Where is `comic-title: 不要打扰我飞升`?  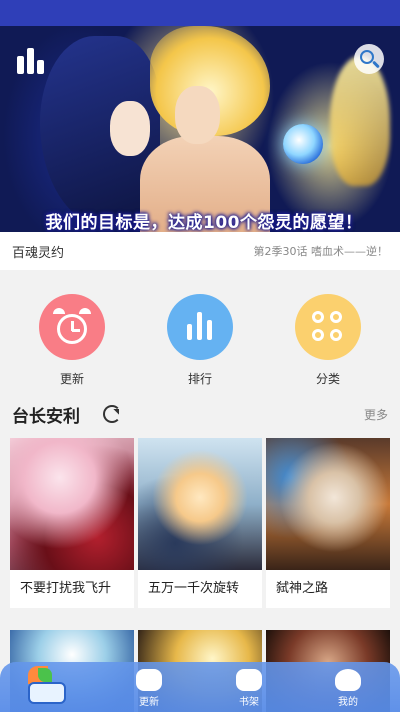 comic-title: 不要打扰我飞升 is located at coordinates (72, 589).